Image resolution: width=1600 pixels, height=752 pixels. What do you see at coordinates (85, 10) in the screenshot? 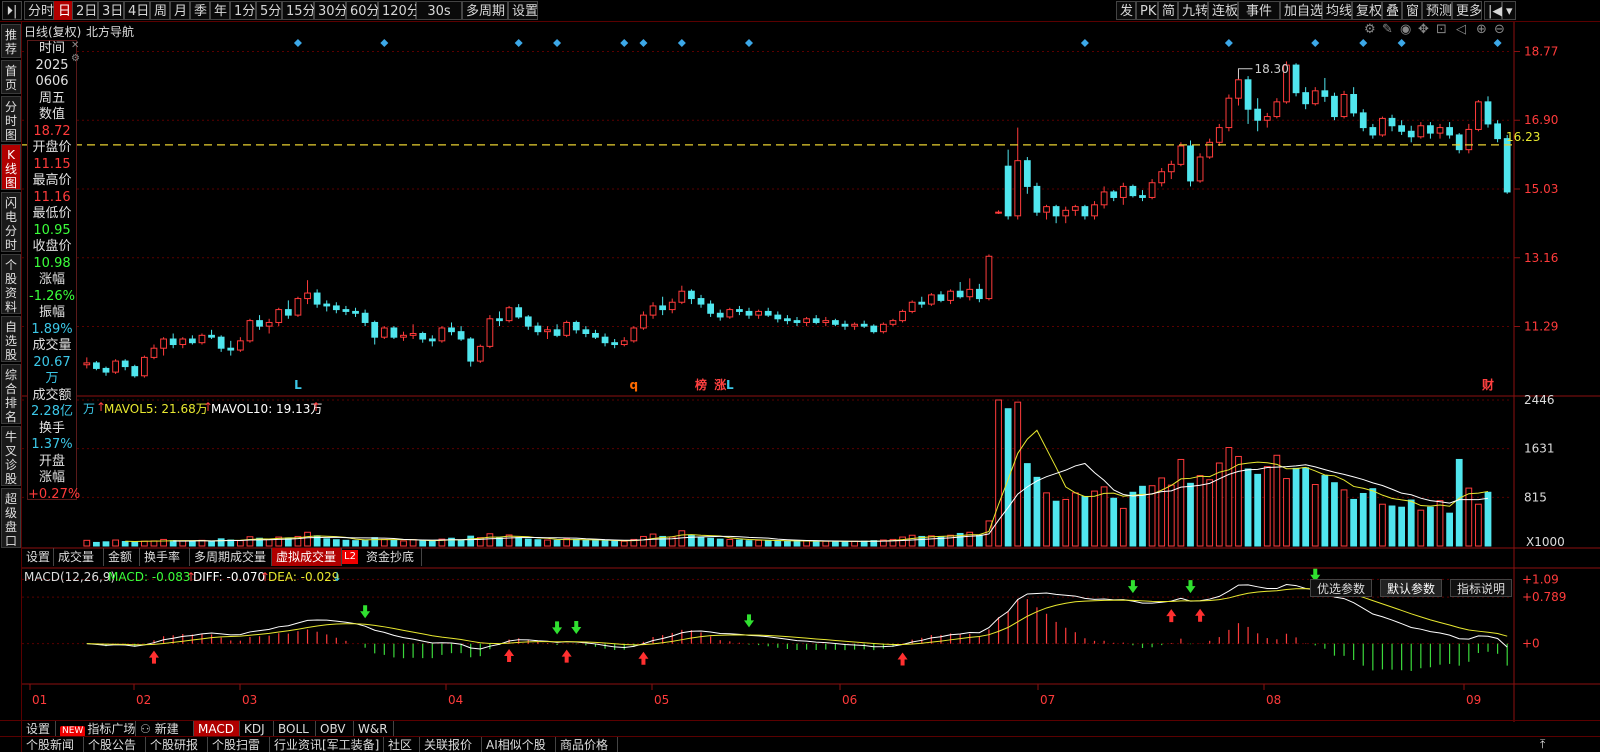
I see `period-tab-2: 2日` at bounding box center [85, 10].